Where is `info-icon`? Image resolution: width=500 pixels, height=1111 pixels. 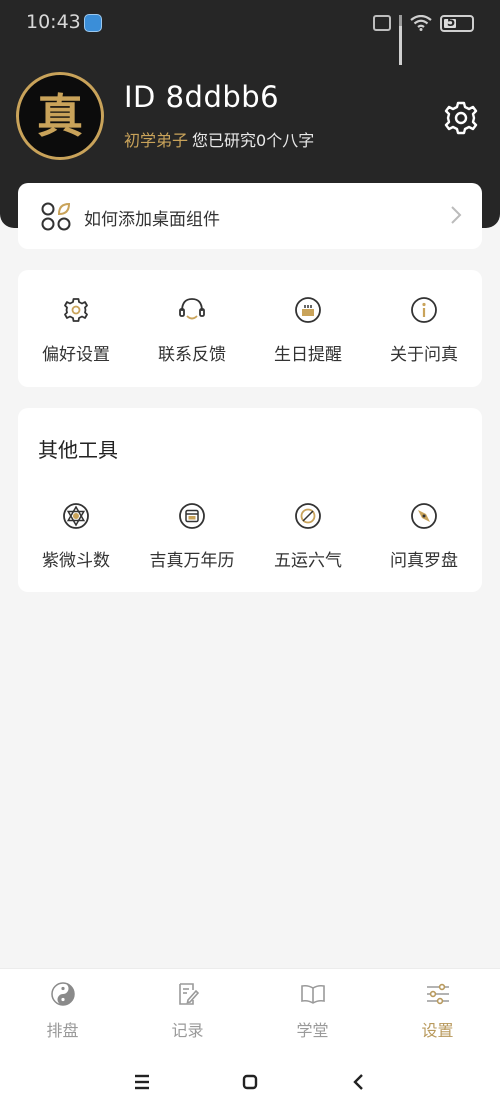
info-icon is located at coordinates (424, 310).